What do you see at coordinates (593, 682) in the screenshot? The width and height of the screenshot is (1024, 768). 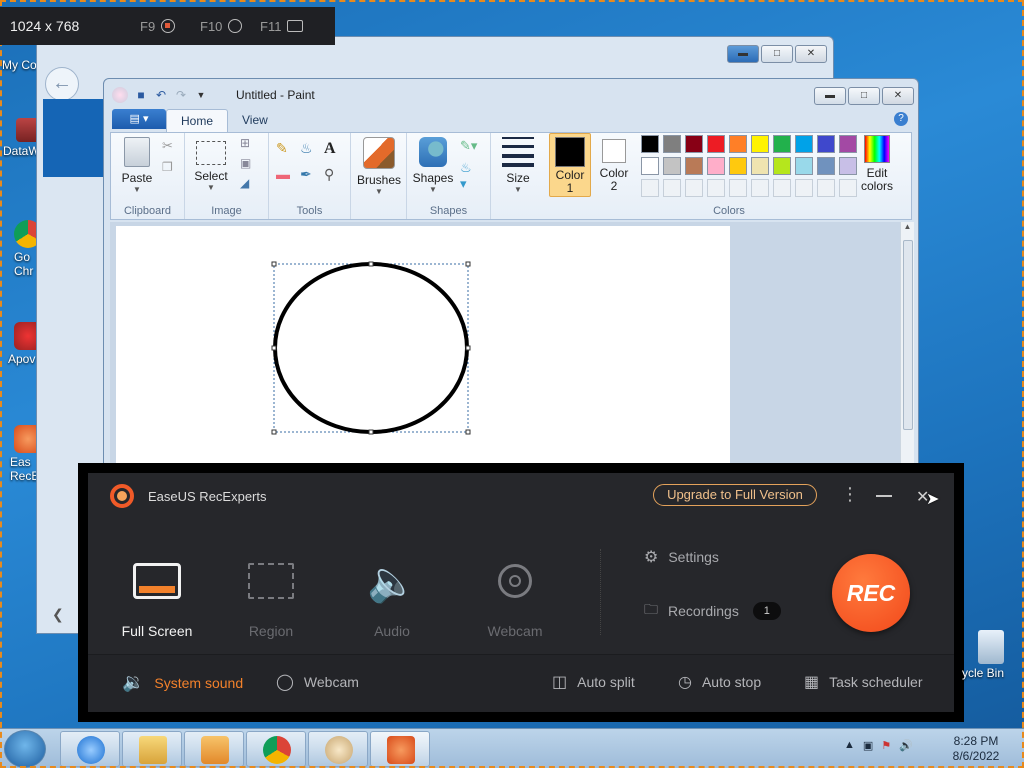 I see `auto-split-button: ◫ Auto split` at bounding box center [593, 682].